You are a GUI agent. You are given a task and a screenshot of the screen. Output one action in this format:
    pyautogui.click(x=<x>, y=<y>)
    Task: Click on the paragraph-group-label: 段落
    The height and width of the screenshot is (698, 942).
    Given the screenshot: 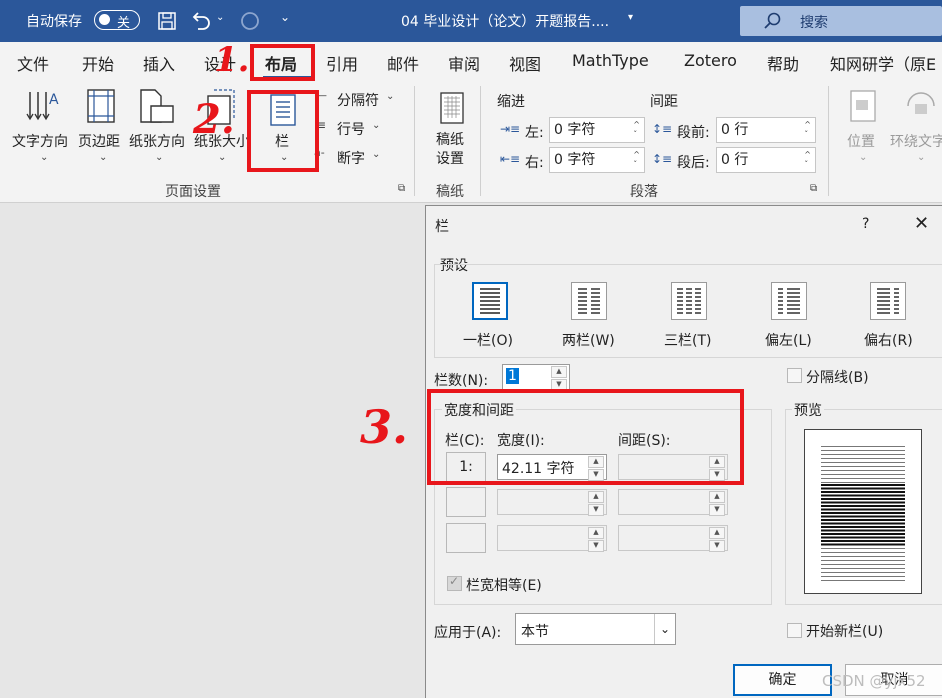 What is the action you would take?
    pyautogui.click(x=644, y=192)
    